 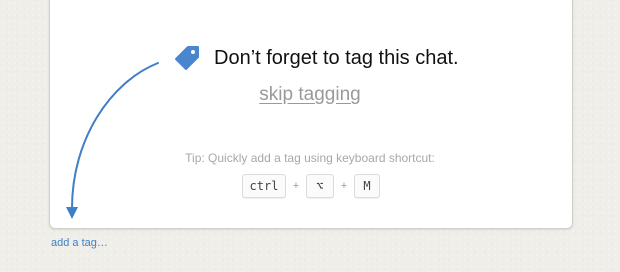 What do you see at coordinates (336, 58) in the screenshot?
I see `tag-reminder-text: Don’t forget to tag this chat.` at bounding box center [336, 58].